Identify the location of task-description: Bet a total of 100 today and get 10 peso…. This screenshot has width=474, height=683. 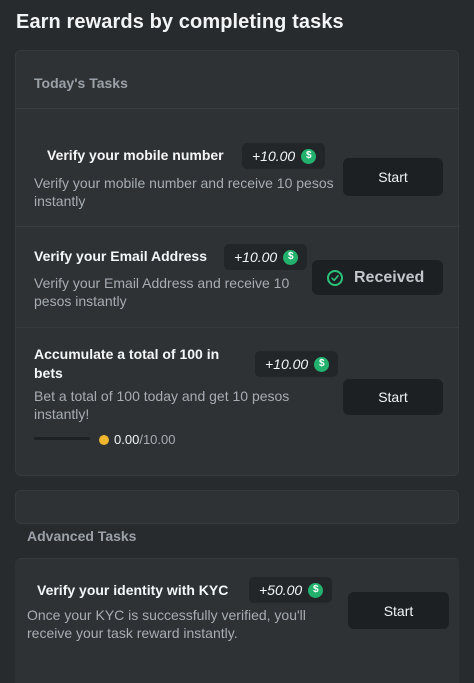
(162, 405).